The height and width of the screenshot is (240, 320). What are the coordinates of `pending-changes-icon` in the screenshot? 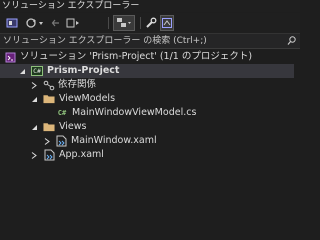 It's located at (72, 23).